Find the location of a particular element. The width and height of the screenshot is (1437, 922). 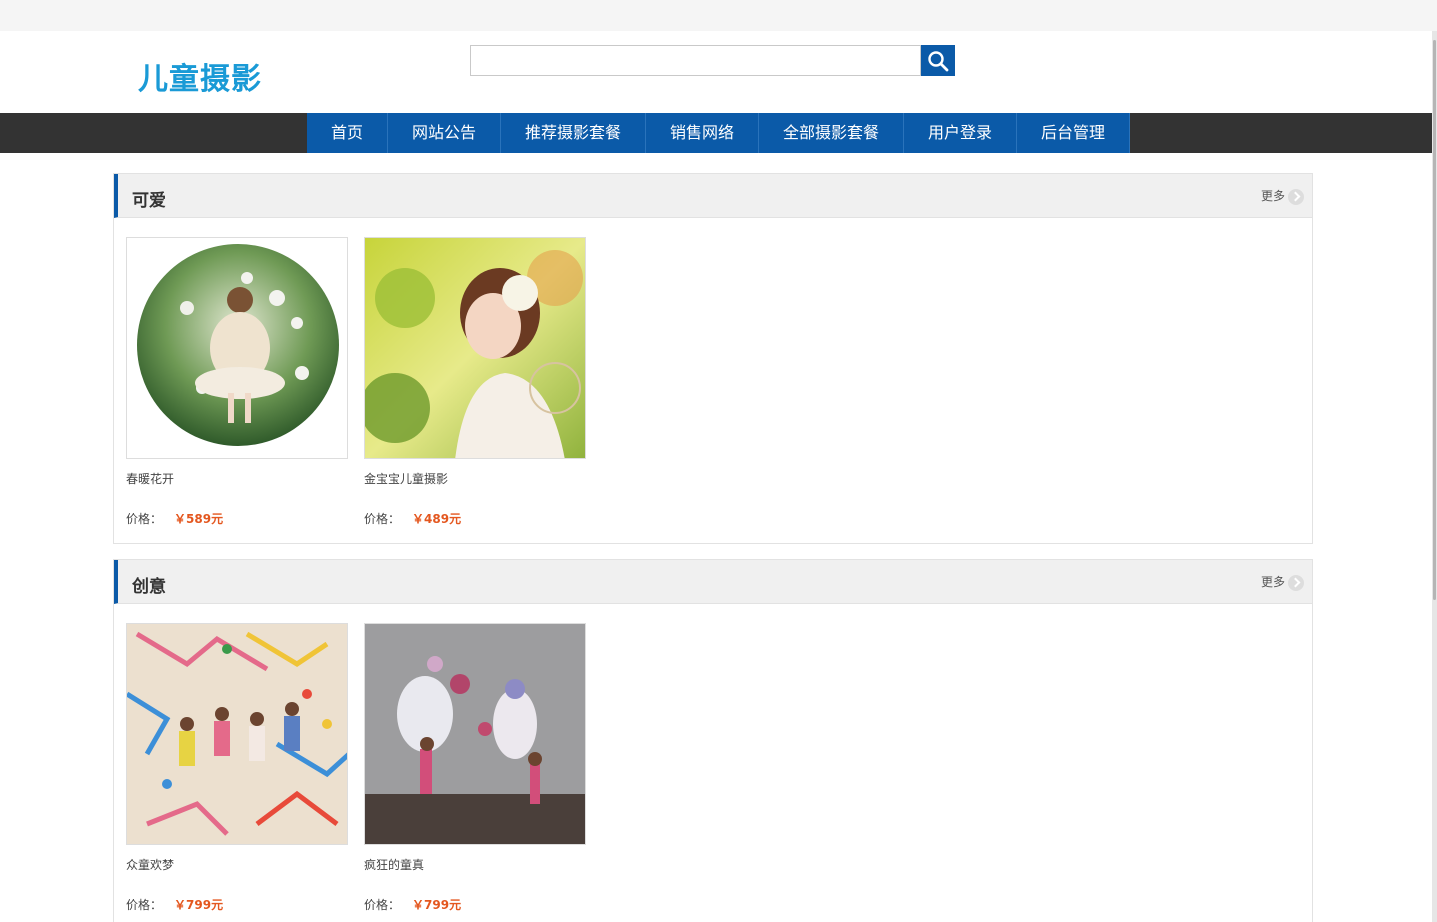

search-input is located at coordinates (695, 60).